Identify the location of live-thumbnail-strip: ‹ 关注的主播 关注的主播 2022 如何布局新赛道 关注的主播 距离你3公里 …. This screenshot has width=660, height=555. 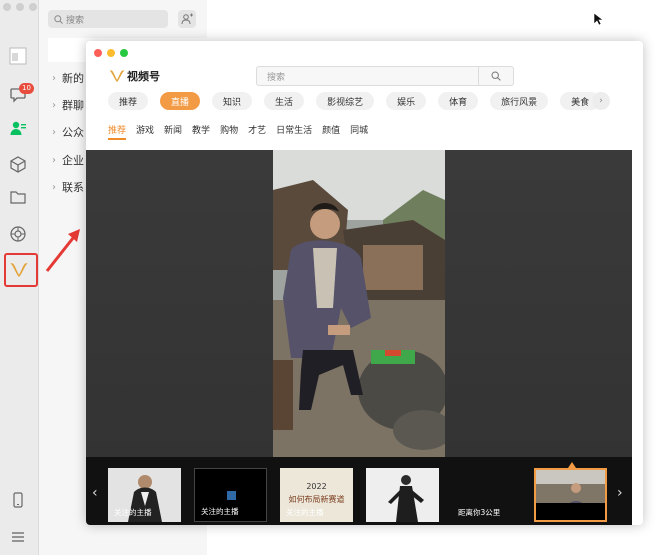
(359, 491).